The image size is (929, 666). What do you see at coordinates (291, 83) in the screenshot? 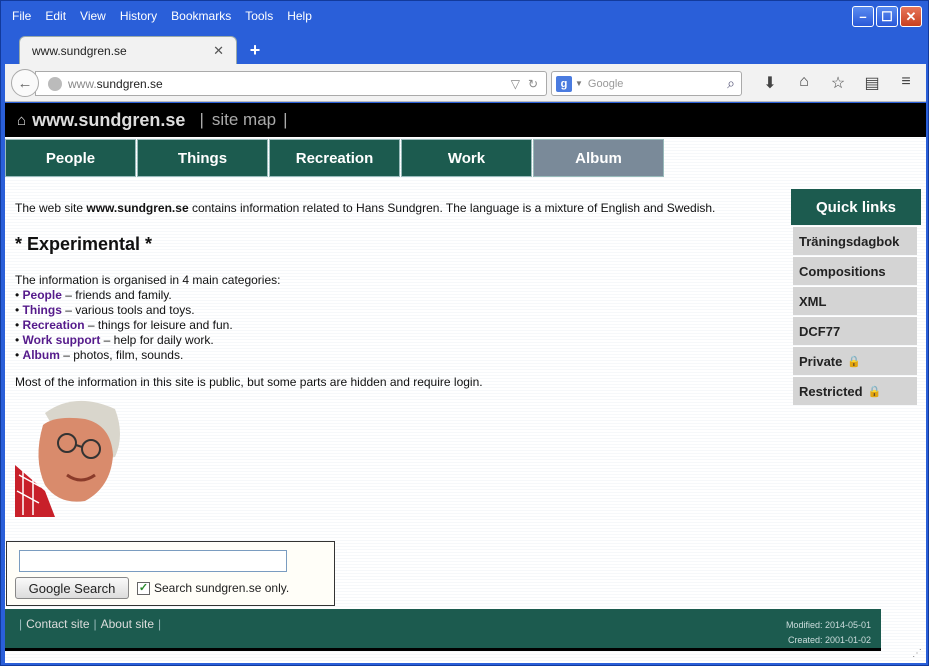
I see `address-bar: www.sundgren.se ▽ ↻` at bounding box center [291, 83].